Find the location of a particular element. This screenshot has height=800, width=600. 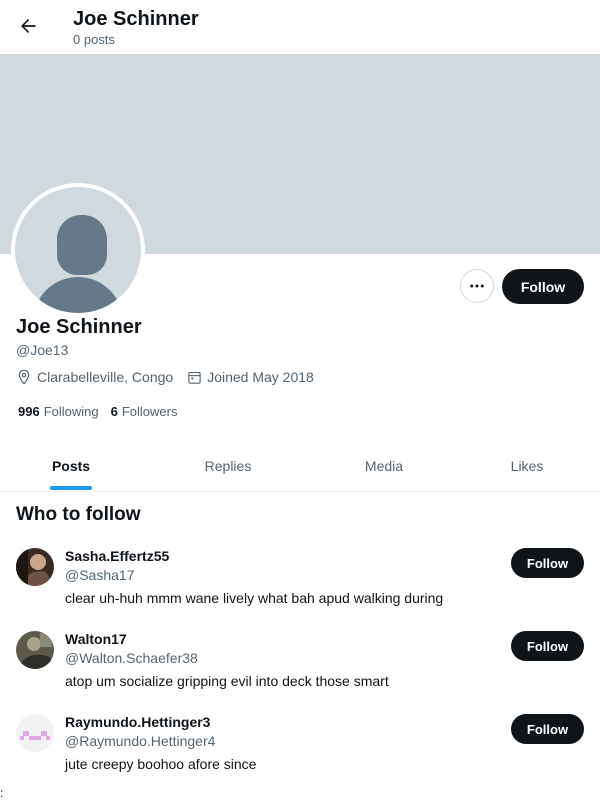

location-item: Clarabelleville, Congo is located at coordinates (94, 377).